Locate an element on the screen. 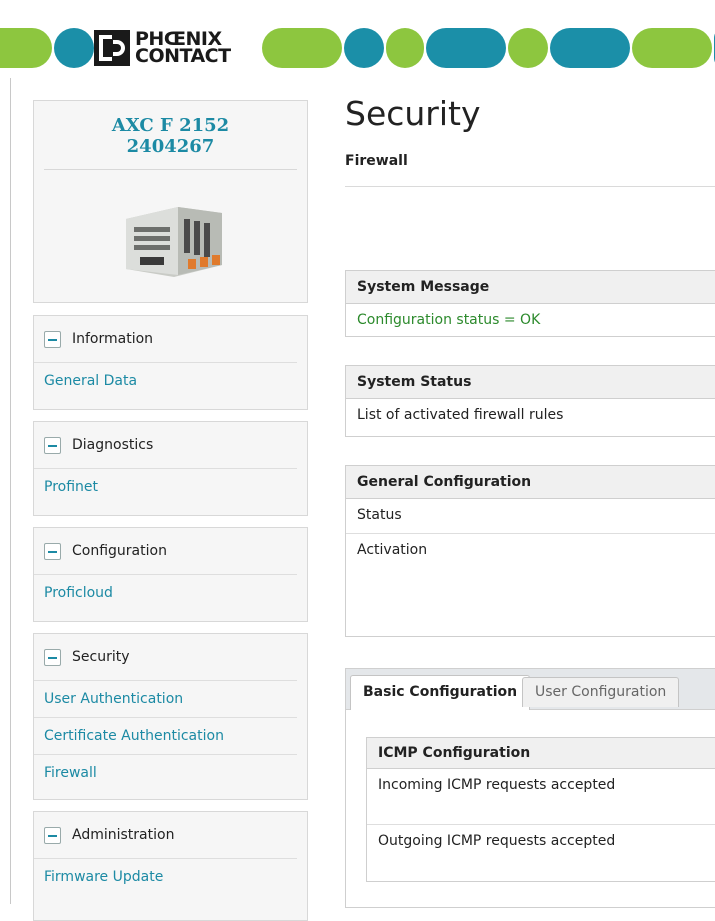 Image resolution: width=715 pixels, height=921 pixels. section-title: Diagnostics is located at coordinates (113, 445).